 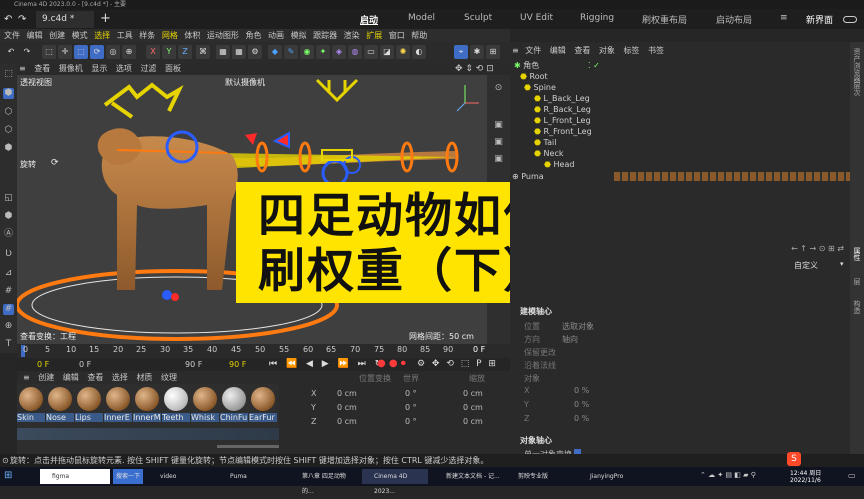 What do you see at coordinates (22, 19) in the screenshot?
I see `redo-icon: ↷` at bounding box center [22, 19].